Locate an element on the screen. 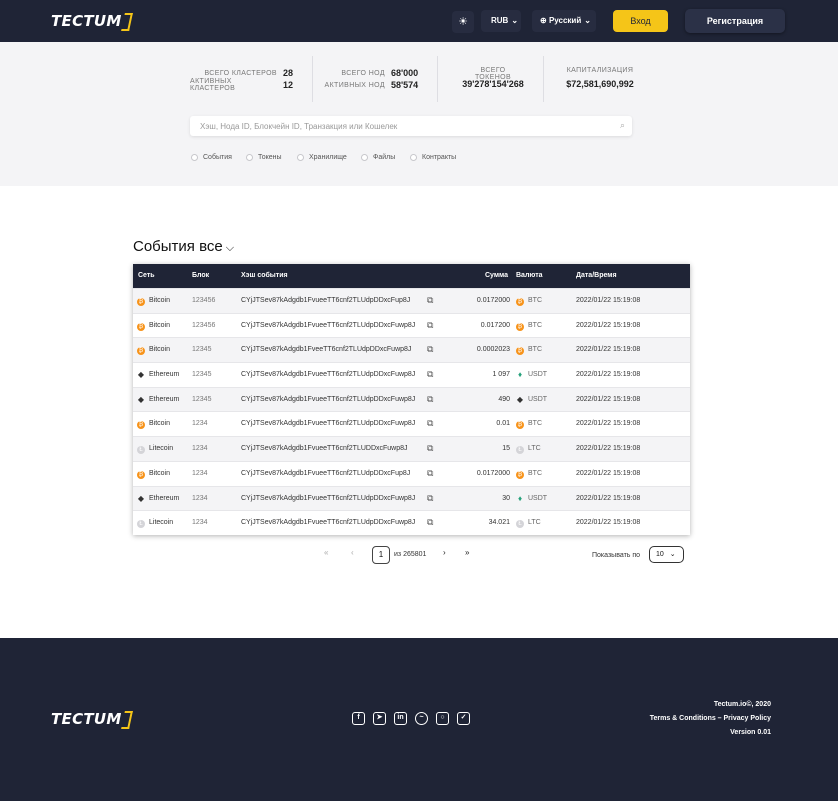 The width and height of the screenshot is (838, 801). current-page-input: 1 is located at coordinates (381, 555).